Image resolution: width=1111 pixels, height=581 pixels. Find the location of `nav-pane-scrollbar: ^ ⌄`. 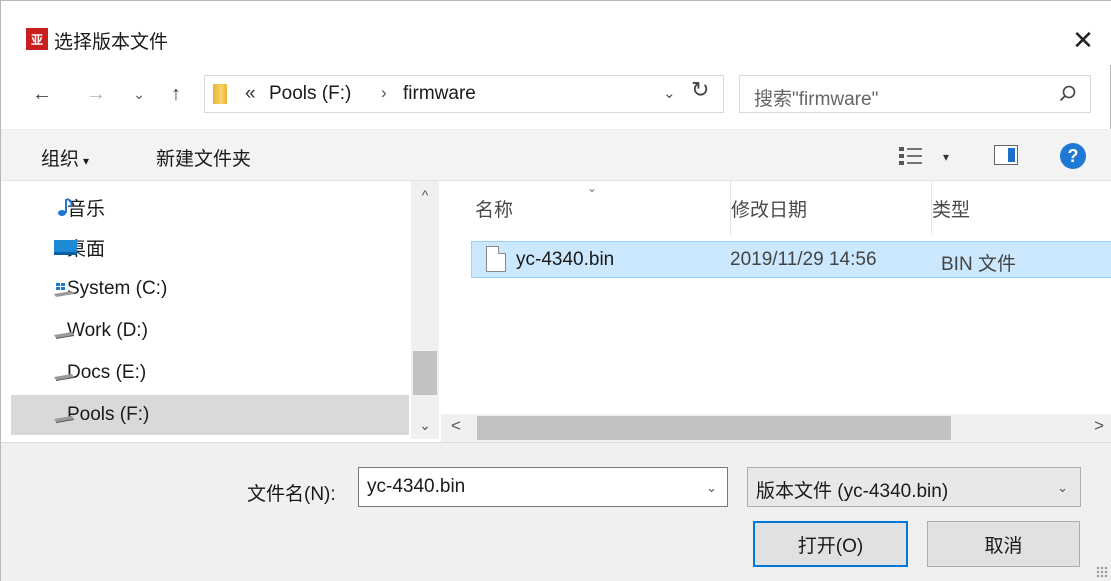

nav-pane-scrollbar: ^ ⌄ is located at coordinates (425, 310).